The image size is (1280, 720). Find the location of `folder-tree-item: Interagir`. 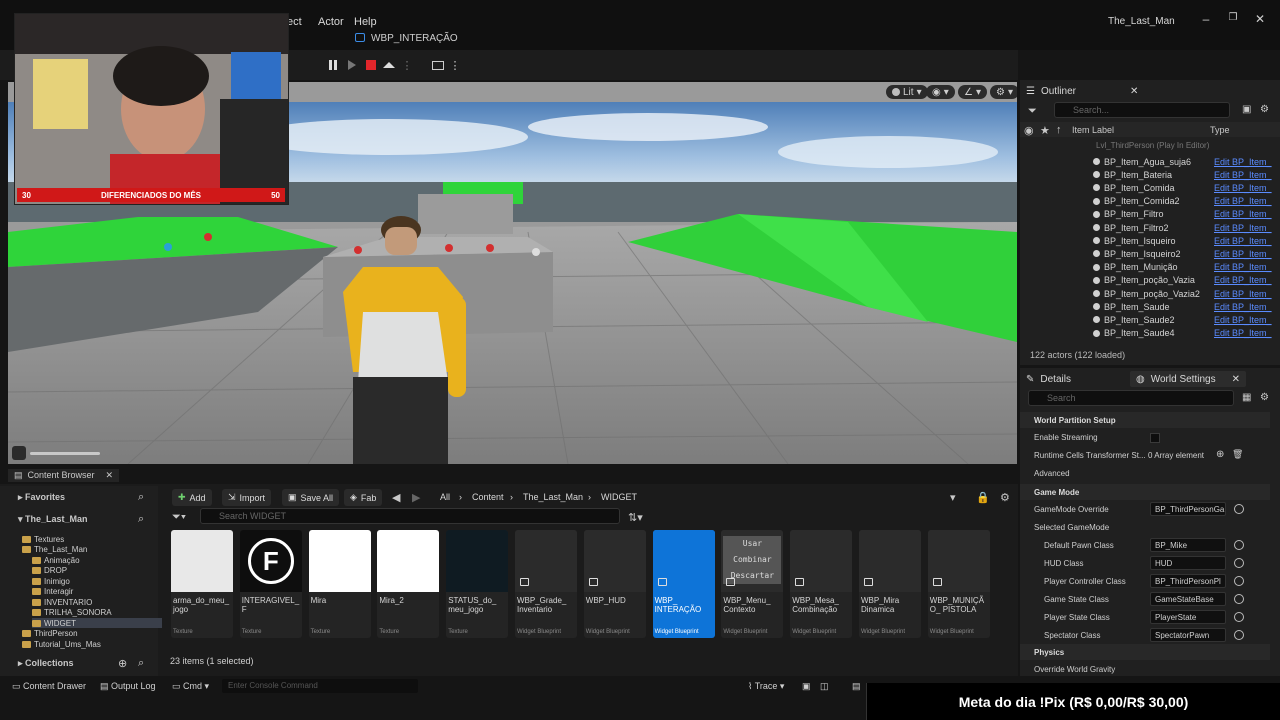

folder-tree-item: Interagir is located at coordinates (52, 592).